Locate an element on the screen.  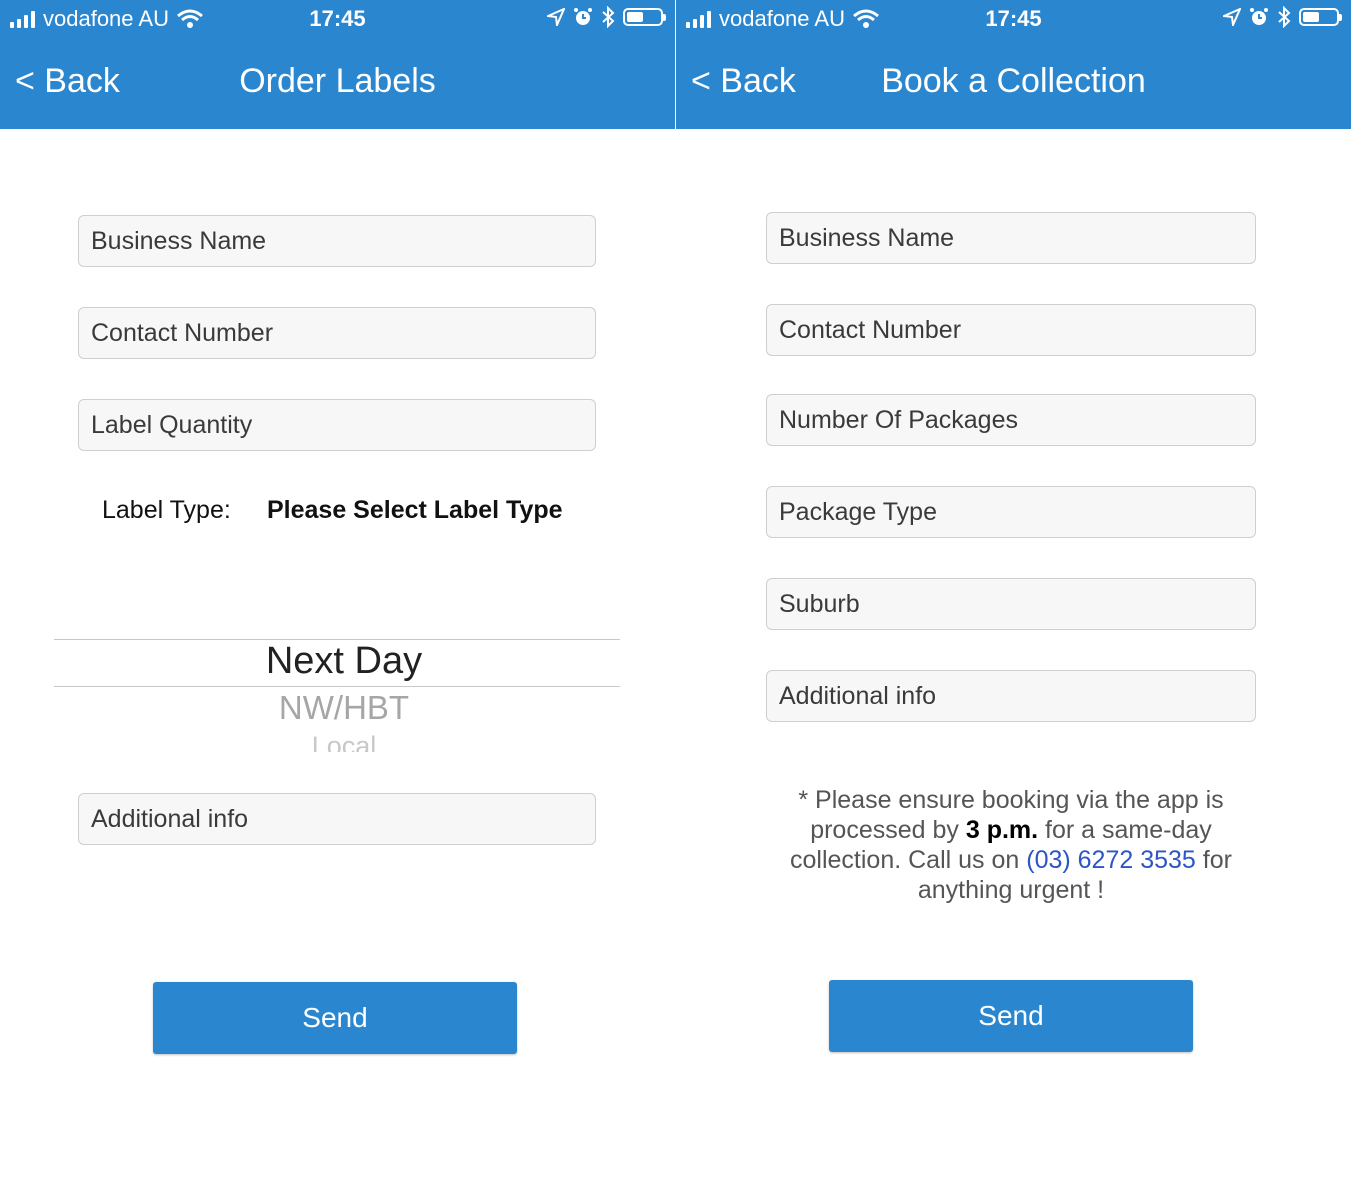
picker-option-local: Local is located at coordinates (344, 742).